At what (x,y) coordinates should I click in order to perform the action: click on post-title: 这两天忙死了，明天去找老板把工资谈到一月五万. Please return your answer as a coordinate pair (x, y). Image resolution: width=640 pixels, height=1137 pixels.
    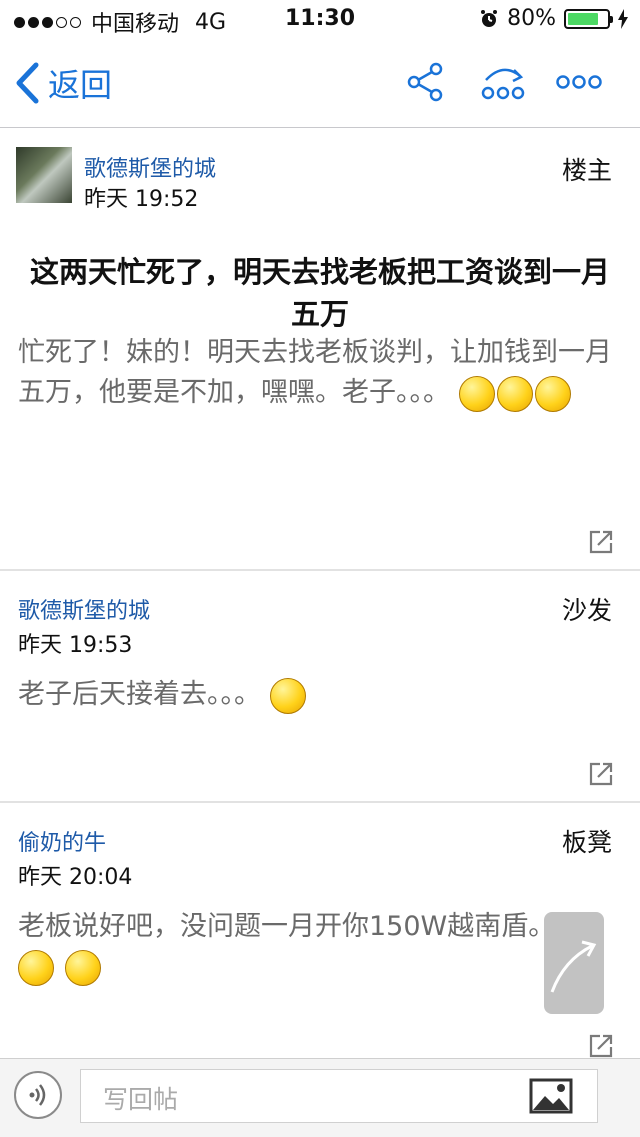
    Looking at the image, I should click on (319, 293).